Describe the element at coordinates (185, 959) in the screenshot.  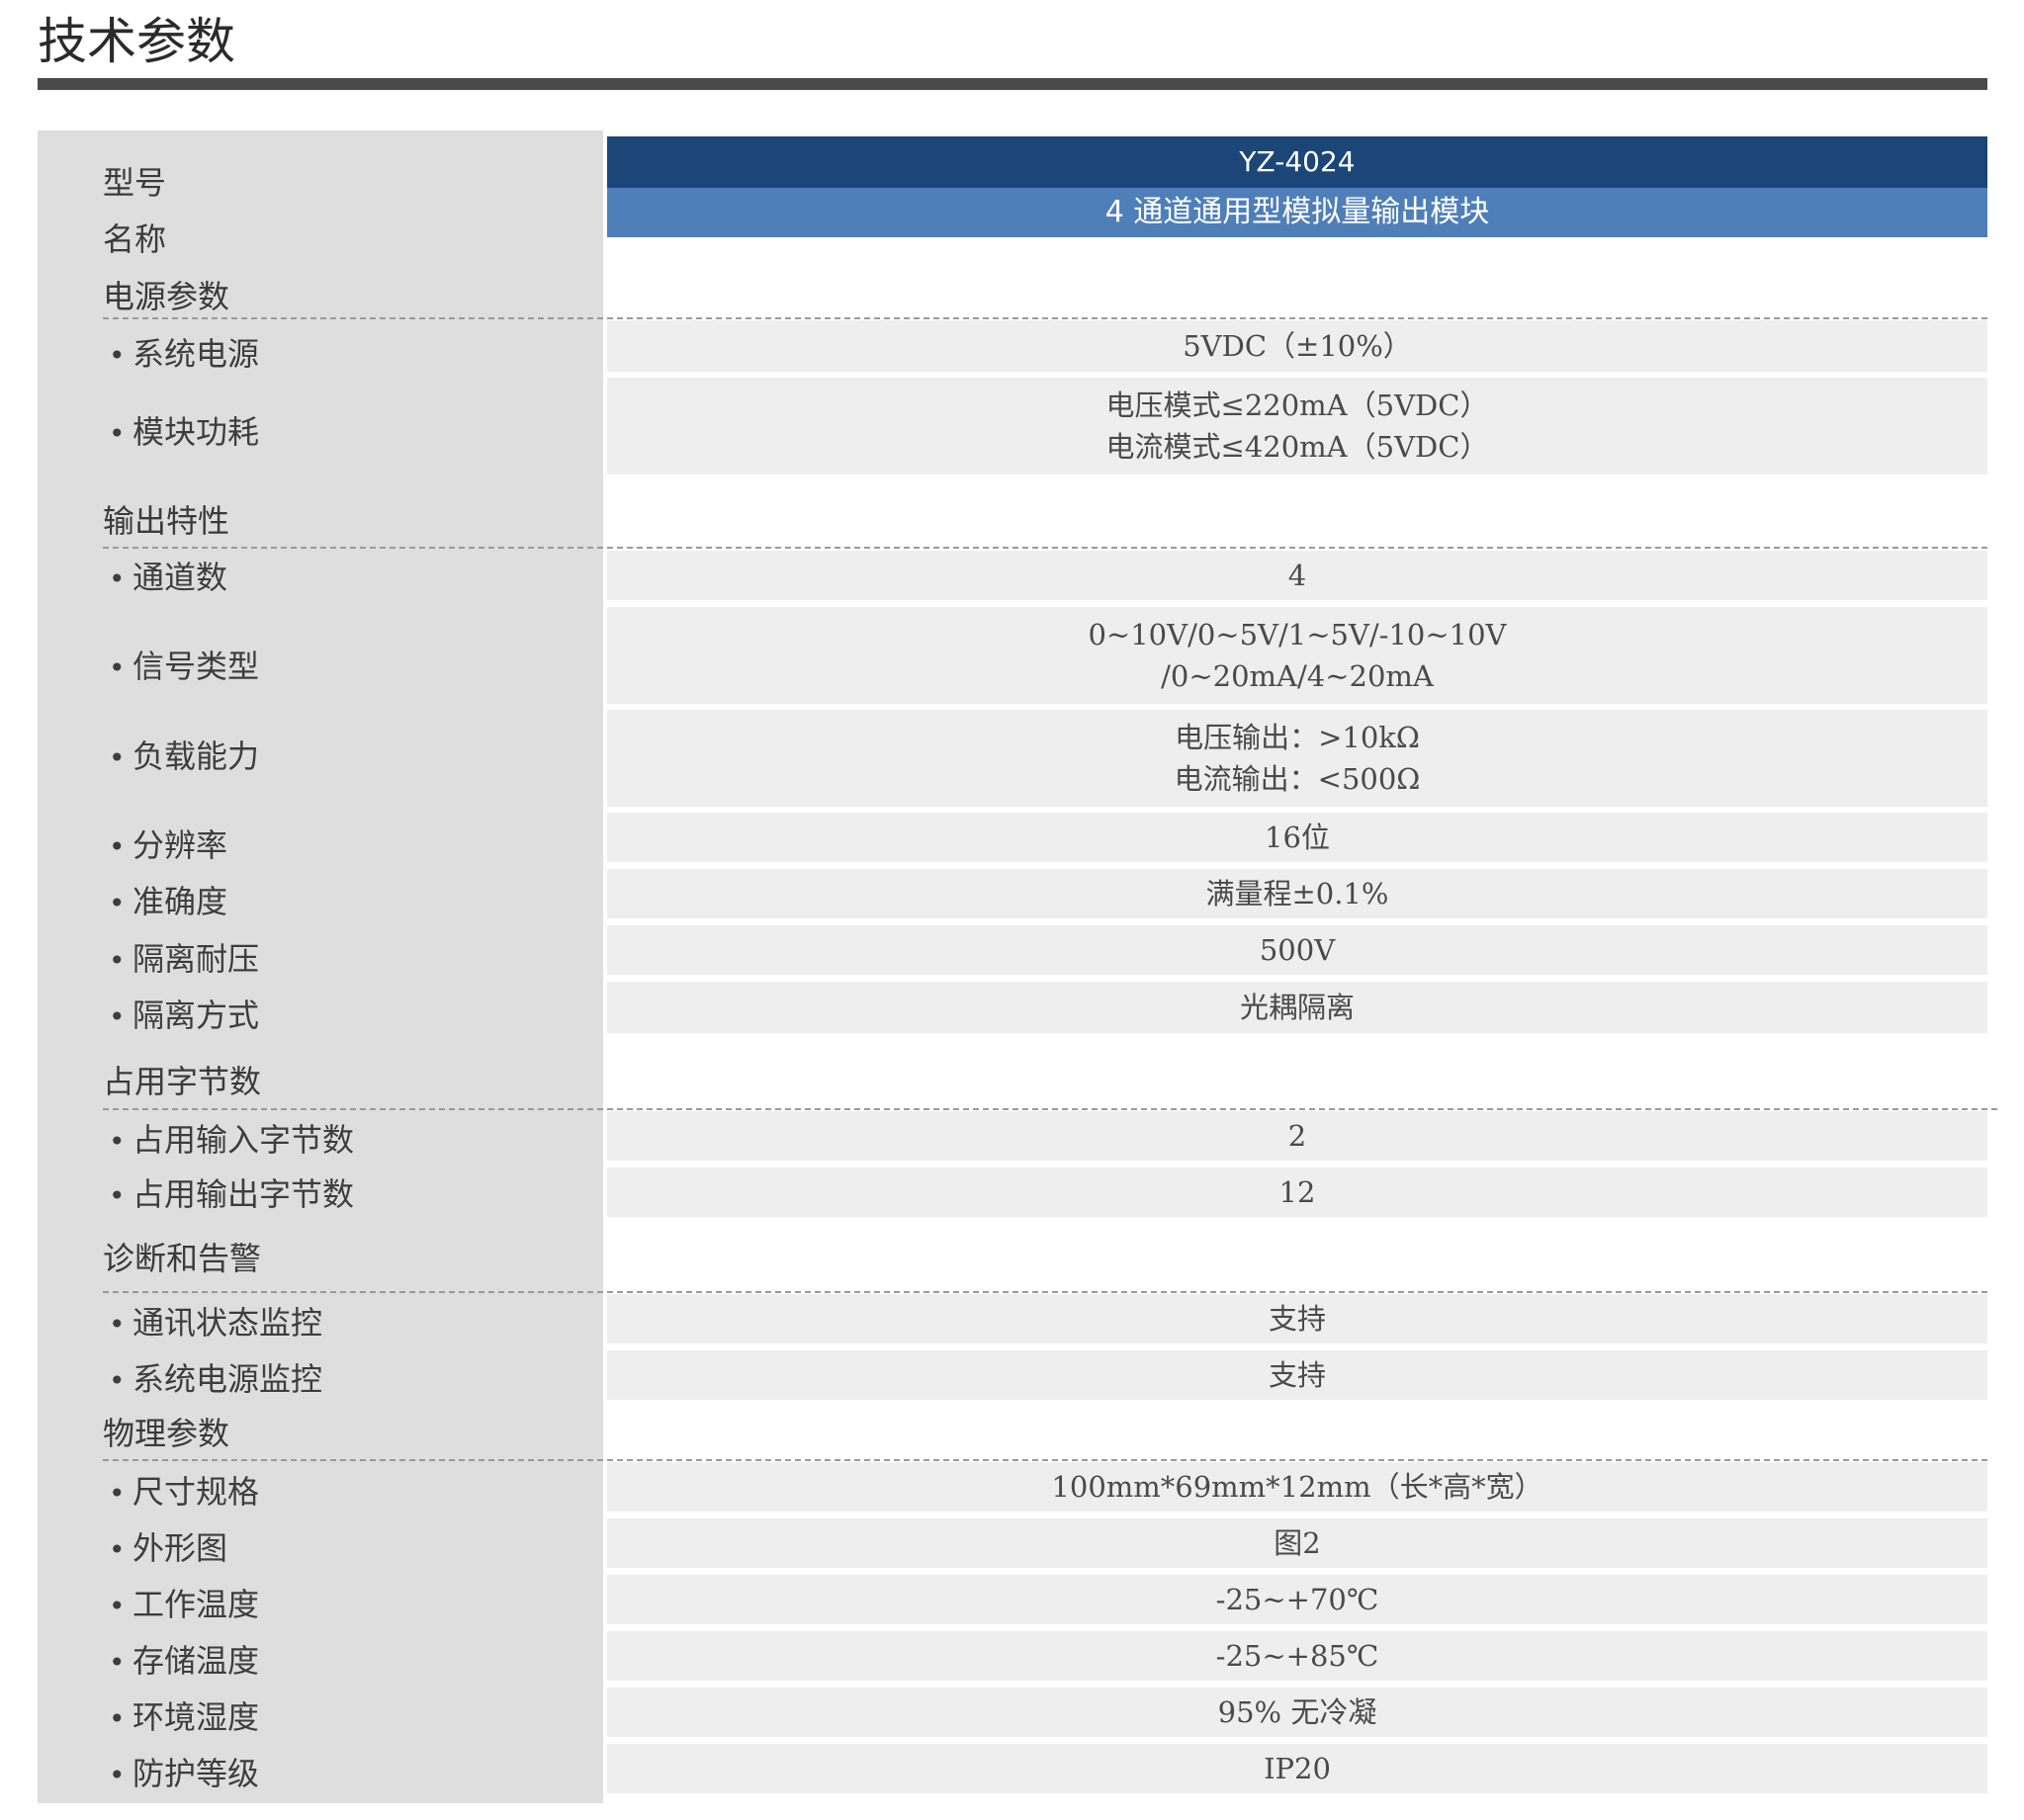
I see `param-label: • 隔离耐压` at that location.